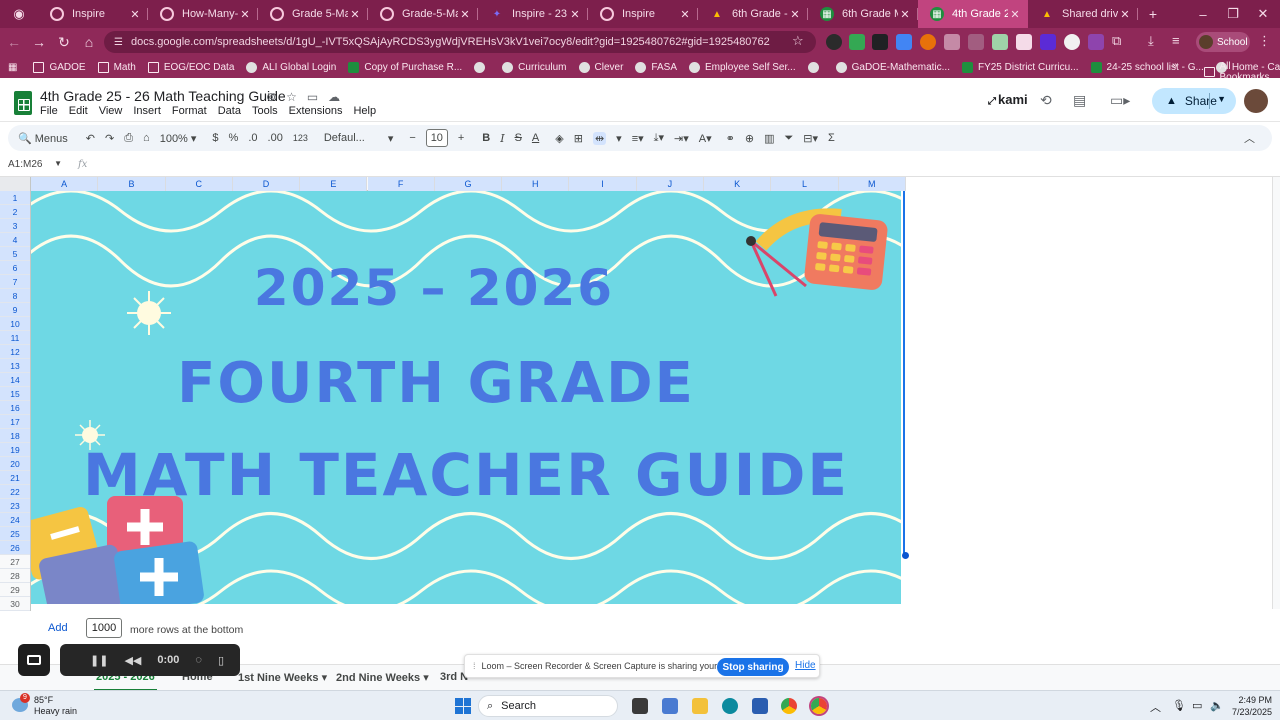 The image size is (1280, 720). I want to click on select-all-corner, so click(15, 184).